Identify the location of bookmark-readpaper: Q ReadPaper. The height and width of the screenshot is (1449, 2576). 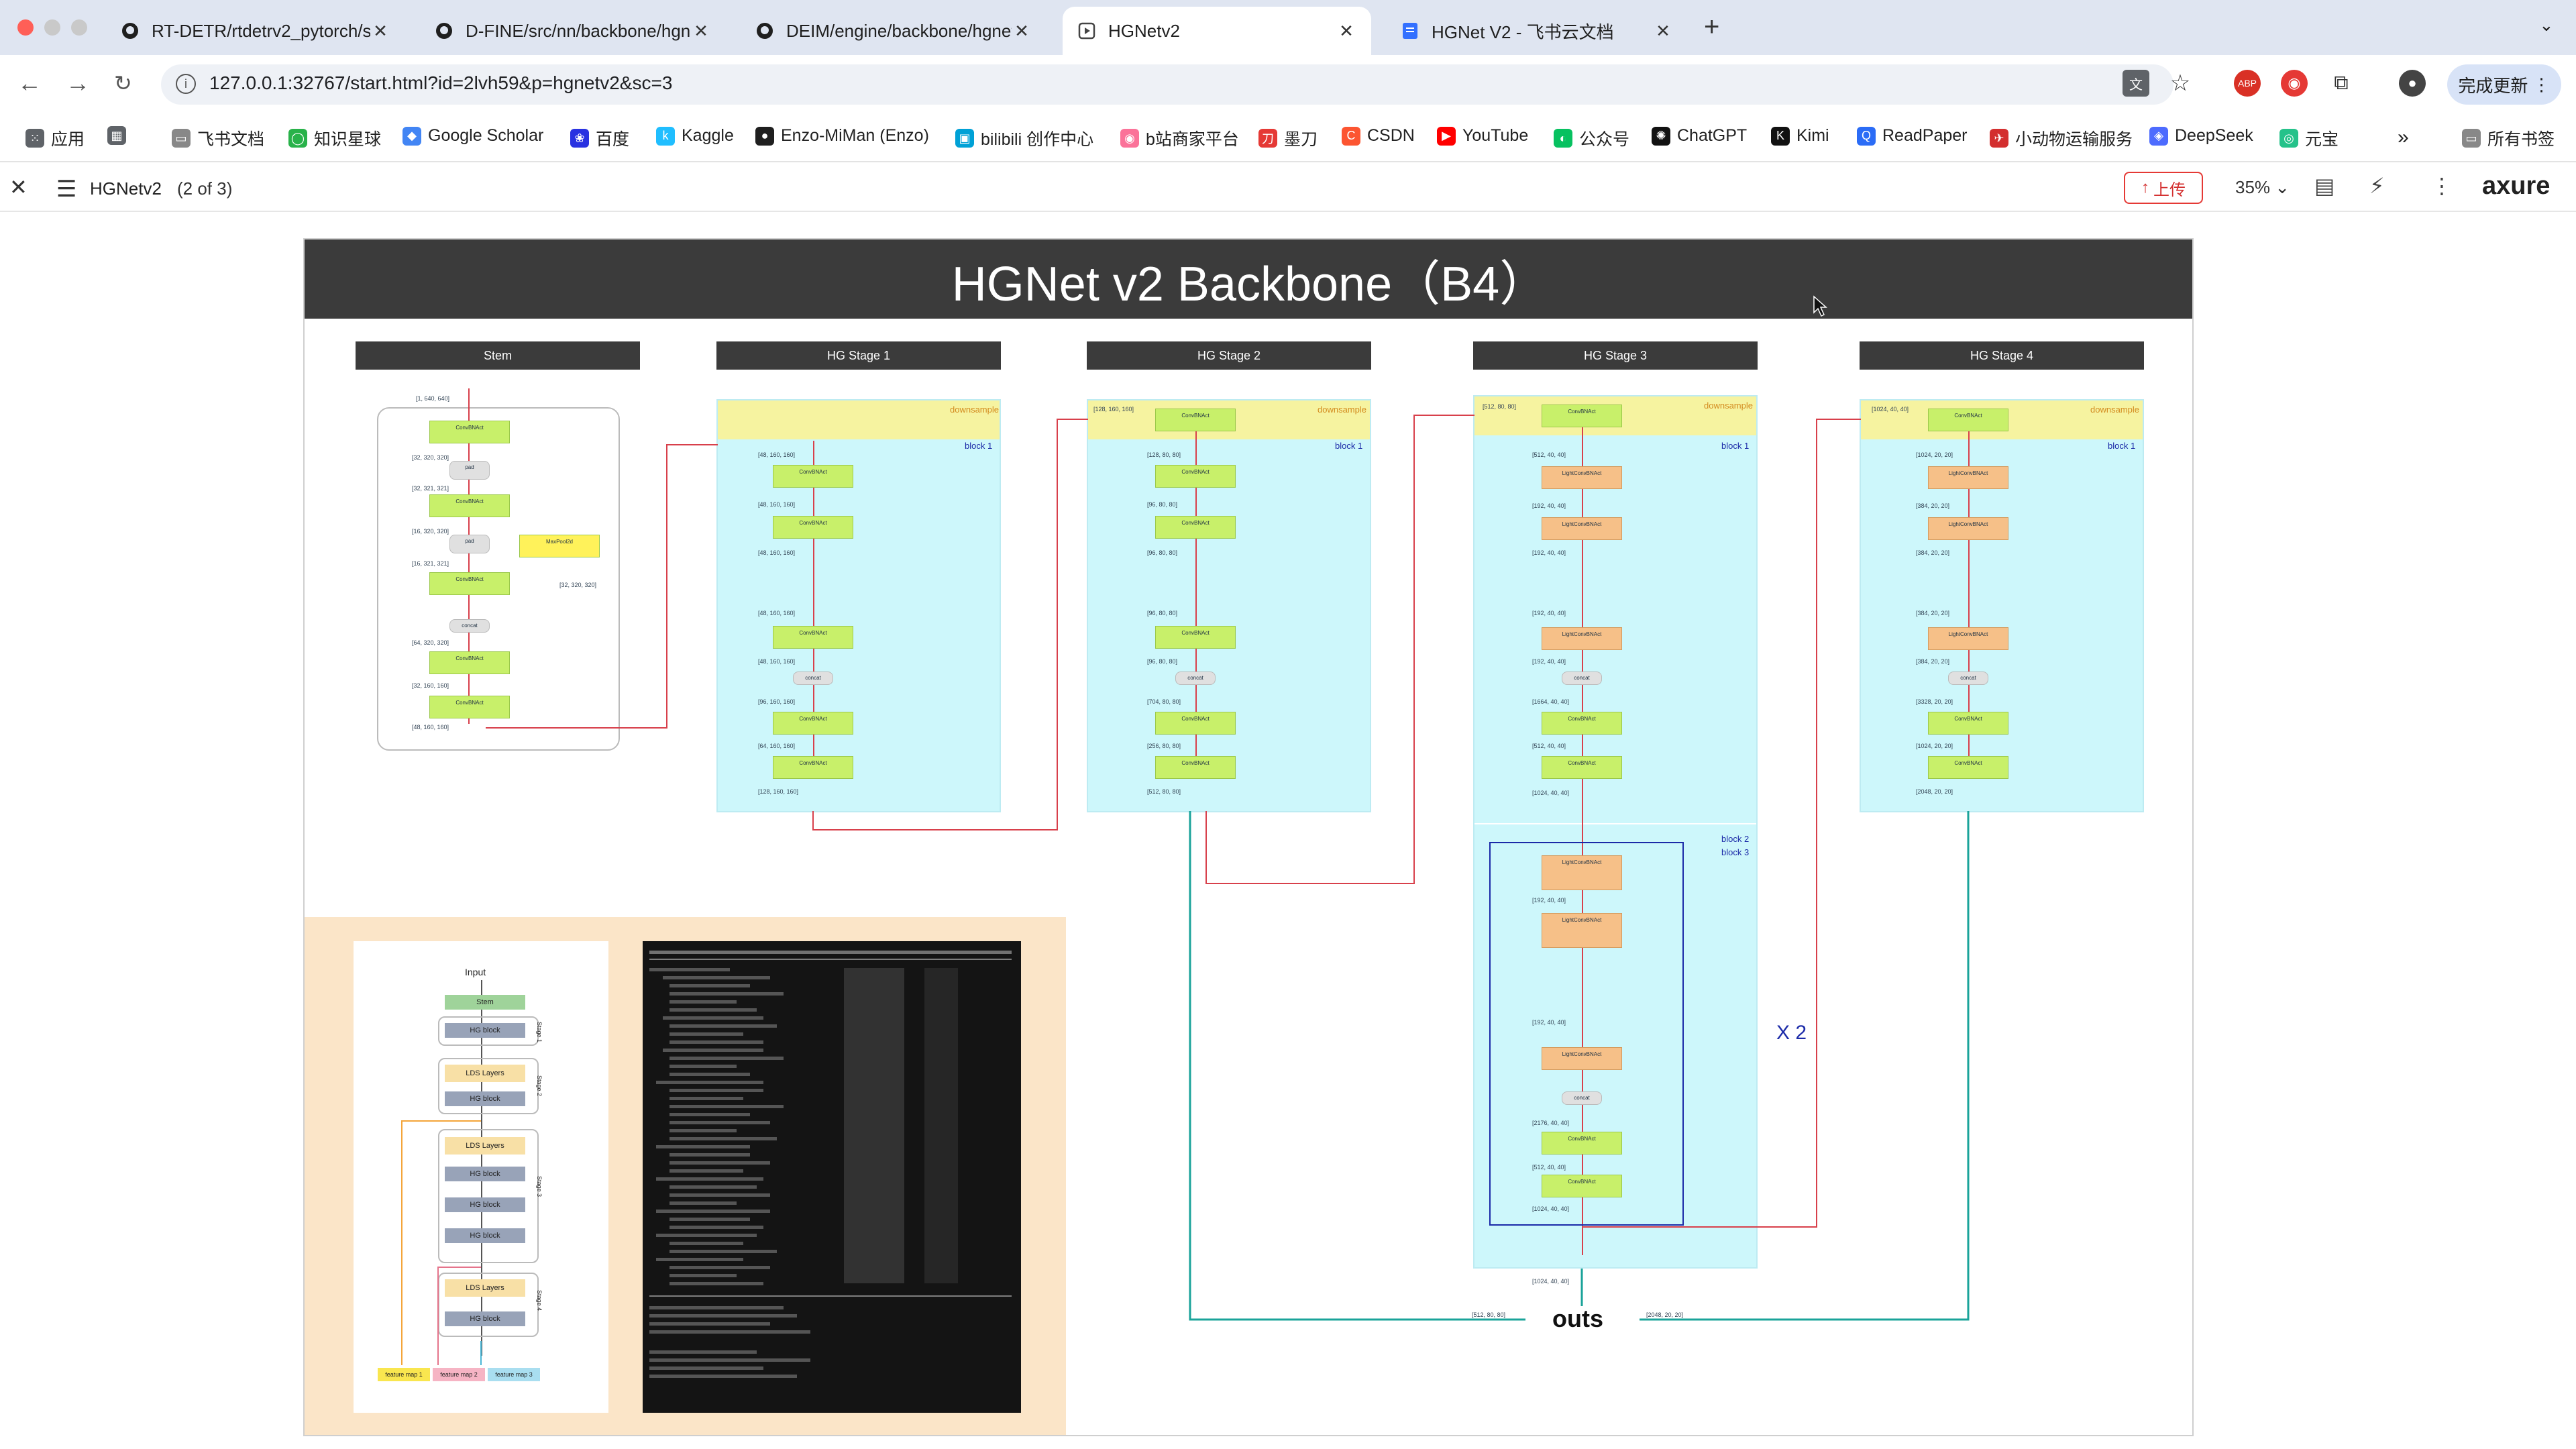
(1912, 136).